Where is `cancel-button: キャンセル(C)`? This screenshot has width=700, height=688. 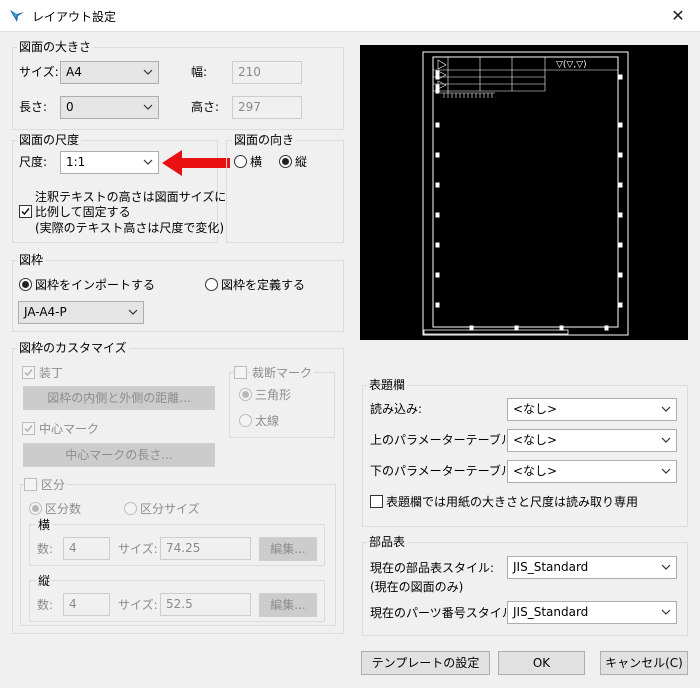
cancel-button: キャンセル(C) is located at coordinates (644, 663).